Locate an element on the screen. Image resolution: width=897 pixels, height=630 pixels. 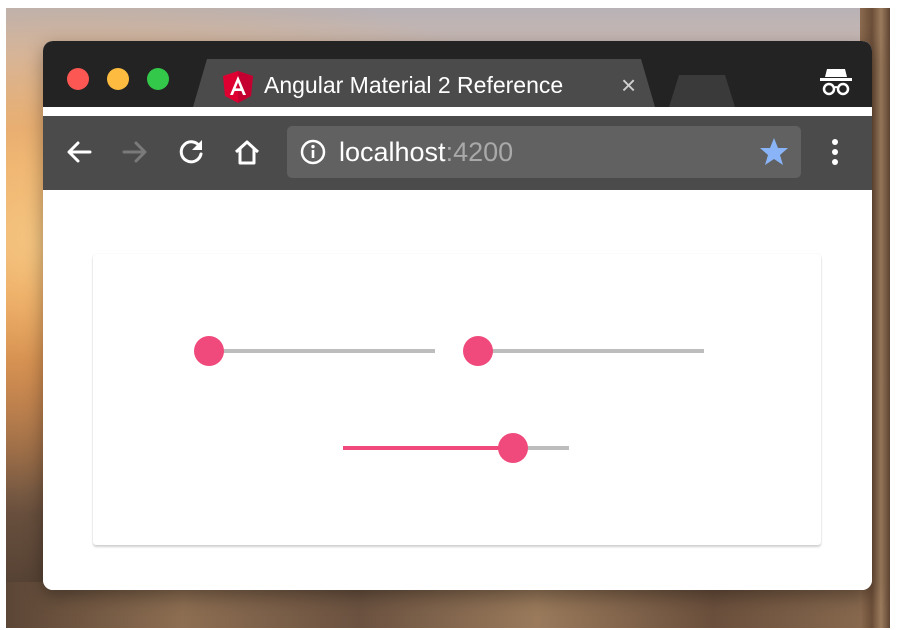
address-bar: localhost:4200 is located at coordinates (544, 152).